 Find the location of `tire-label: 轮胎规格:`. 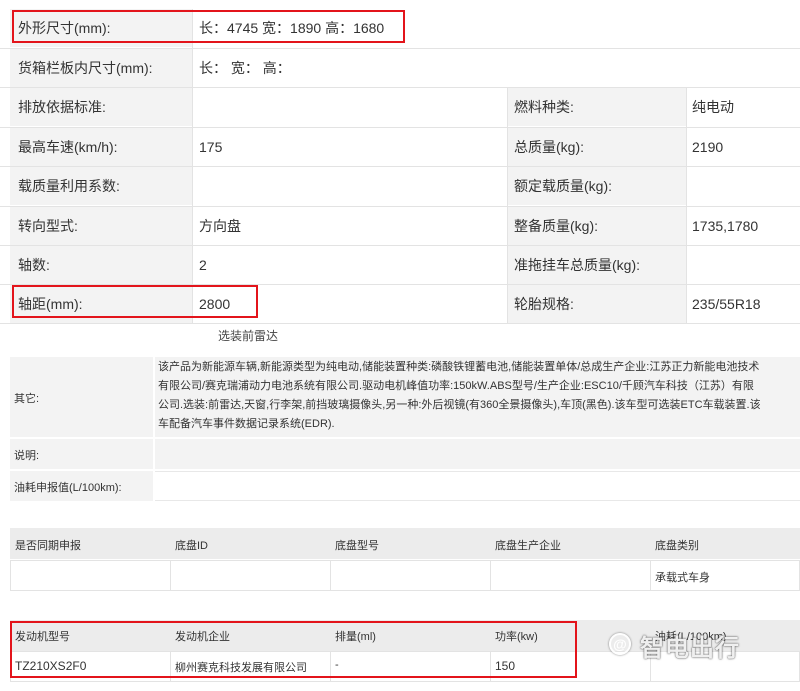

tire-label: 轮胎规格: is located at coordinates (597, 304).